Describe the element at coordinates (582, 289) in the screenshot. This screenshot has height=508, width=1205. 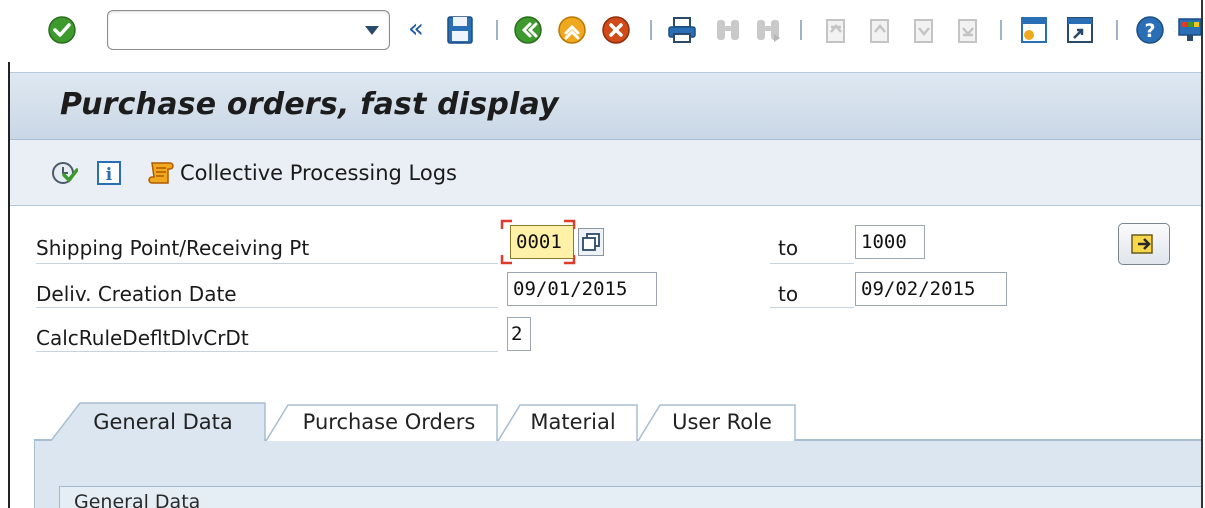
I see `delivery-date-from-input` at that location.